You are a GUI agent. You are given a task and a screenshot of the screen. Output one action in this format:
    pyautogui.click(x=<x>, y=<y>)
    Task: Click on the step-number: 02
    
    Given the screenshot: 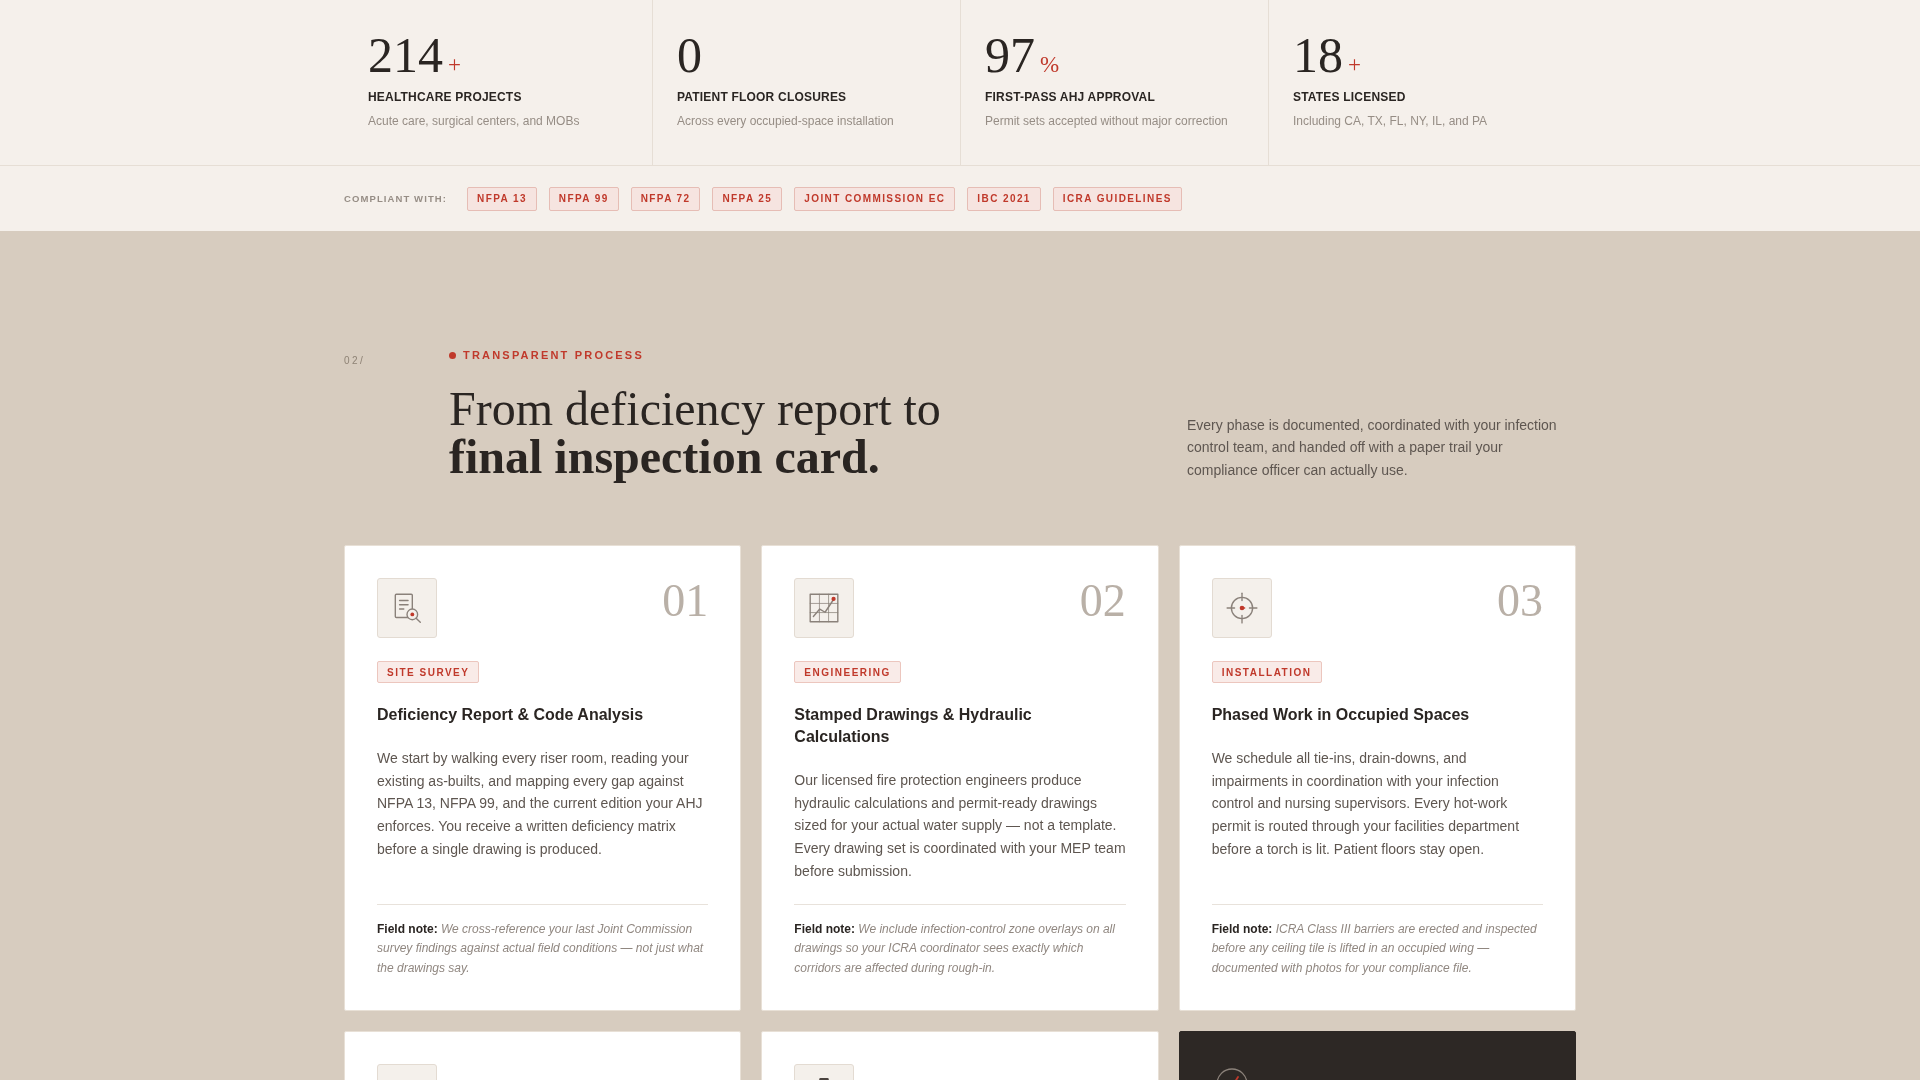 What is the action you would take?
    pyautogui.click(x=1102, y=601)
    